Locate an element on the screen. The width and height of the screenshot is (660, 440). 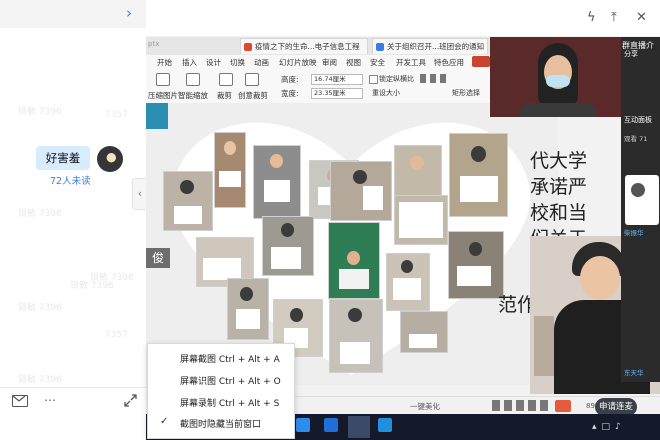
chat-header is located at coordinates (73, 14).